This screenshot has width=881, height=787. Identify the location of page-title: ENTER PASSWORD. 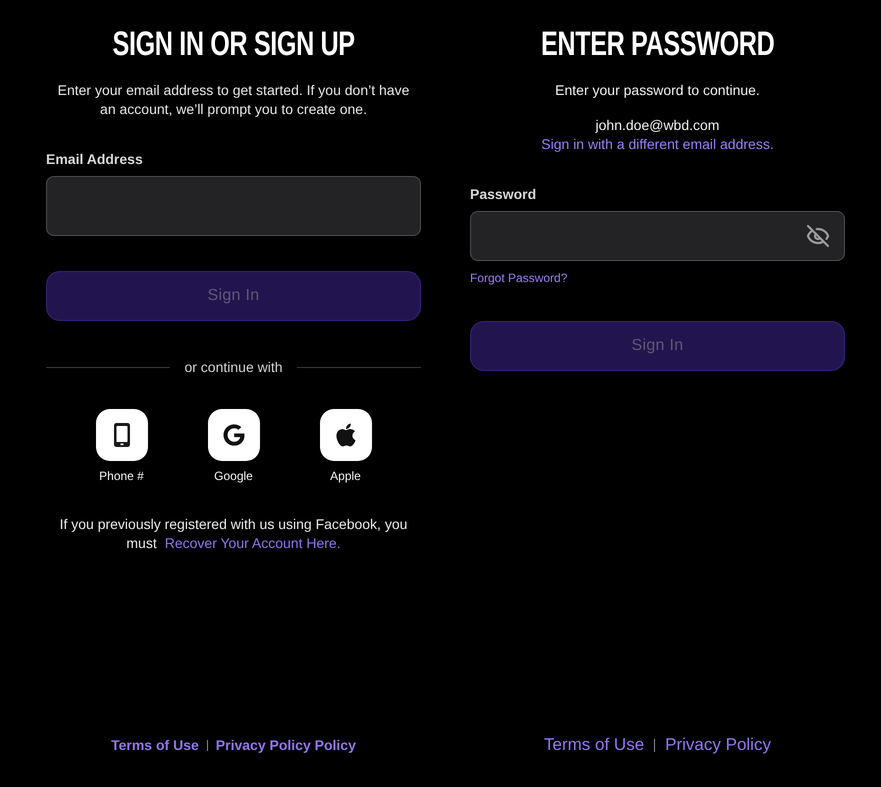
(657, 44).